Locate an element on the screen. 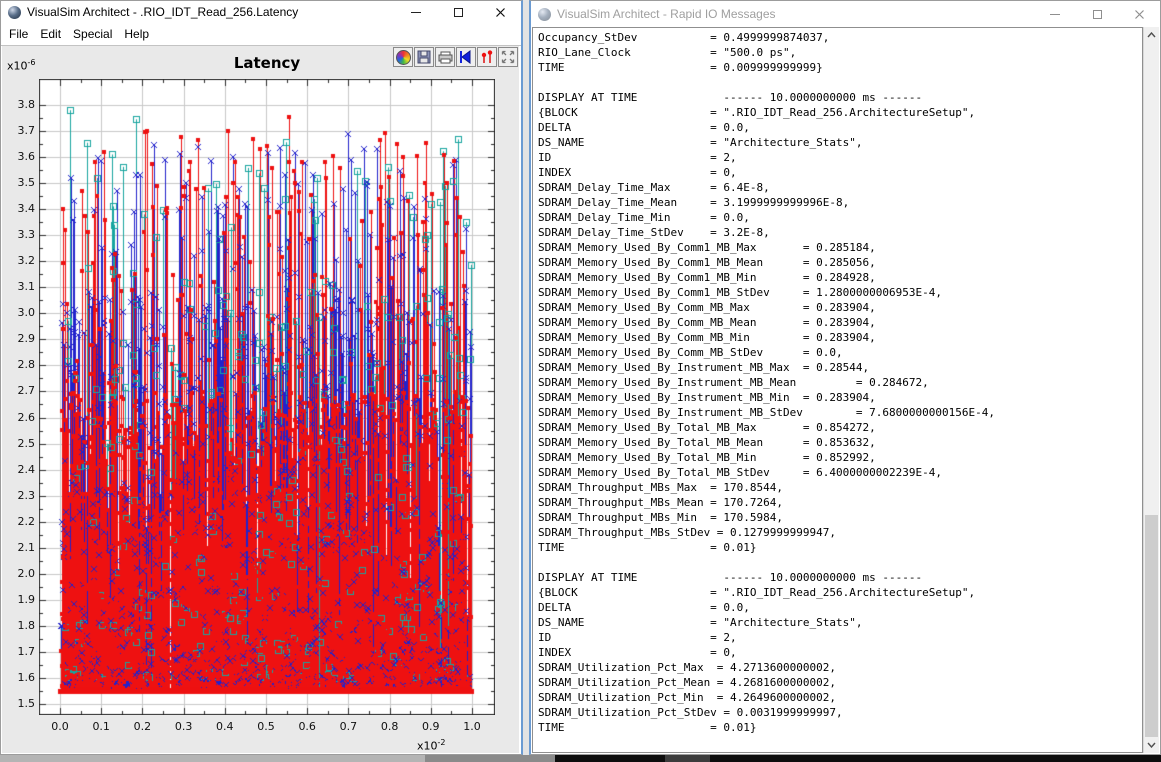 The width and height of the screenshot is (1161, 762). x-tick-label: 0.1 is located at coordinates (101, 726).